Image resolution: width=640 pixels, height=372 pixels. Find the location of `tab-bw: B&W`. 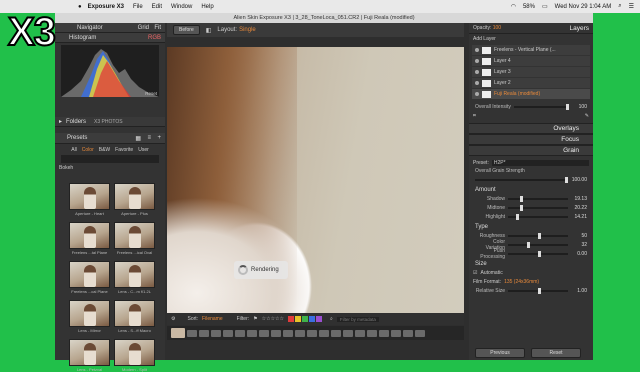

tab-bw: B&W is located at coordinates (104, 150).